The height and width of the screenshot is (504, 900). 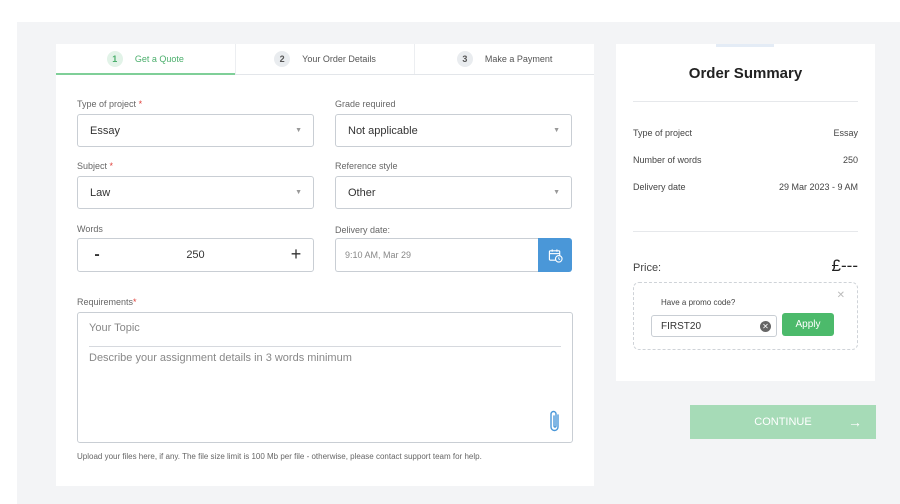 What do you see at coordinates (667, 160) in the screenshot?
I see `row-label: Number of words` at bounding box center [667, 160].